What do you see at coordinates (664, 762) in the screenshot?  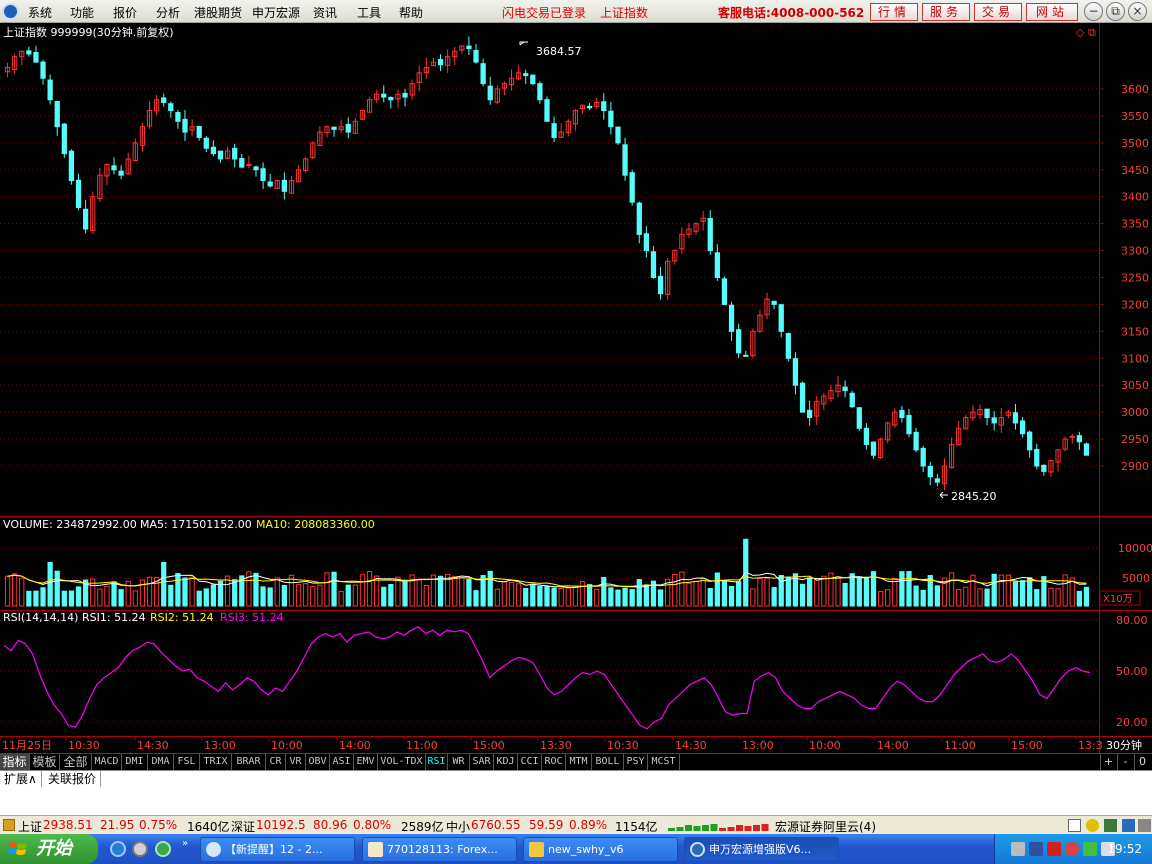 I see `indicator-tab-mcst: MCST` at bounding box center [664, 762].